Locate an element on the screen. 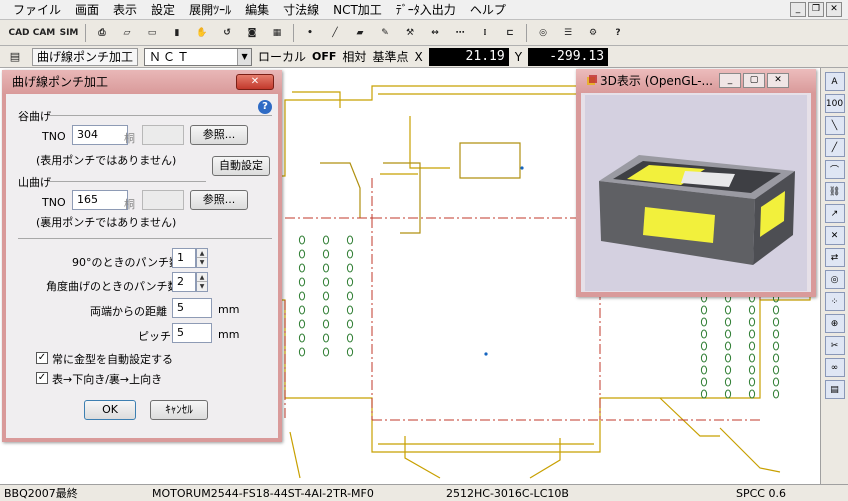  menu-unfold-tools: 展開ﾂｰﾙ is located at coordinates (210, 10).